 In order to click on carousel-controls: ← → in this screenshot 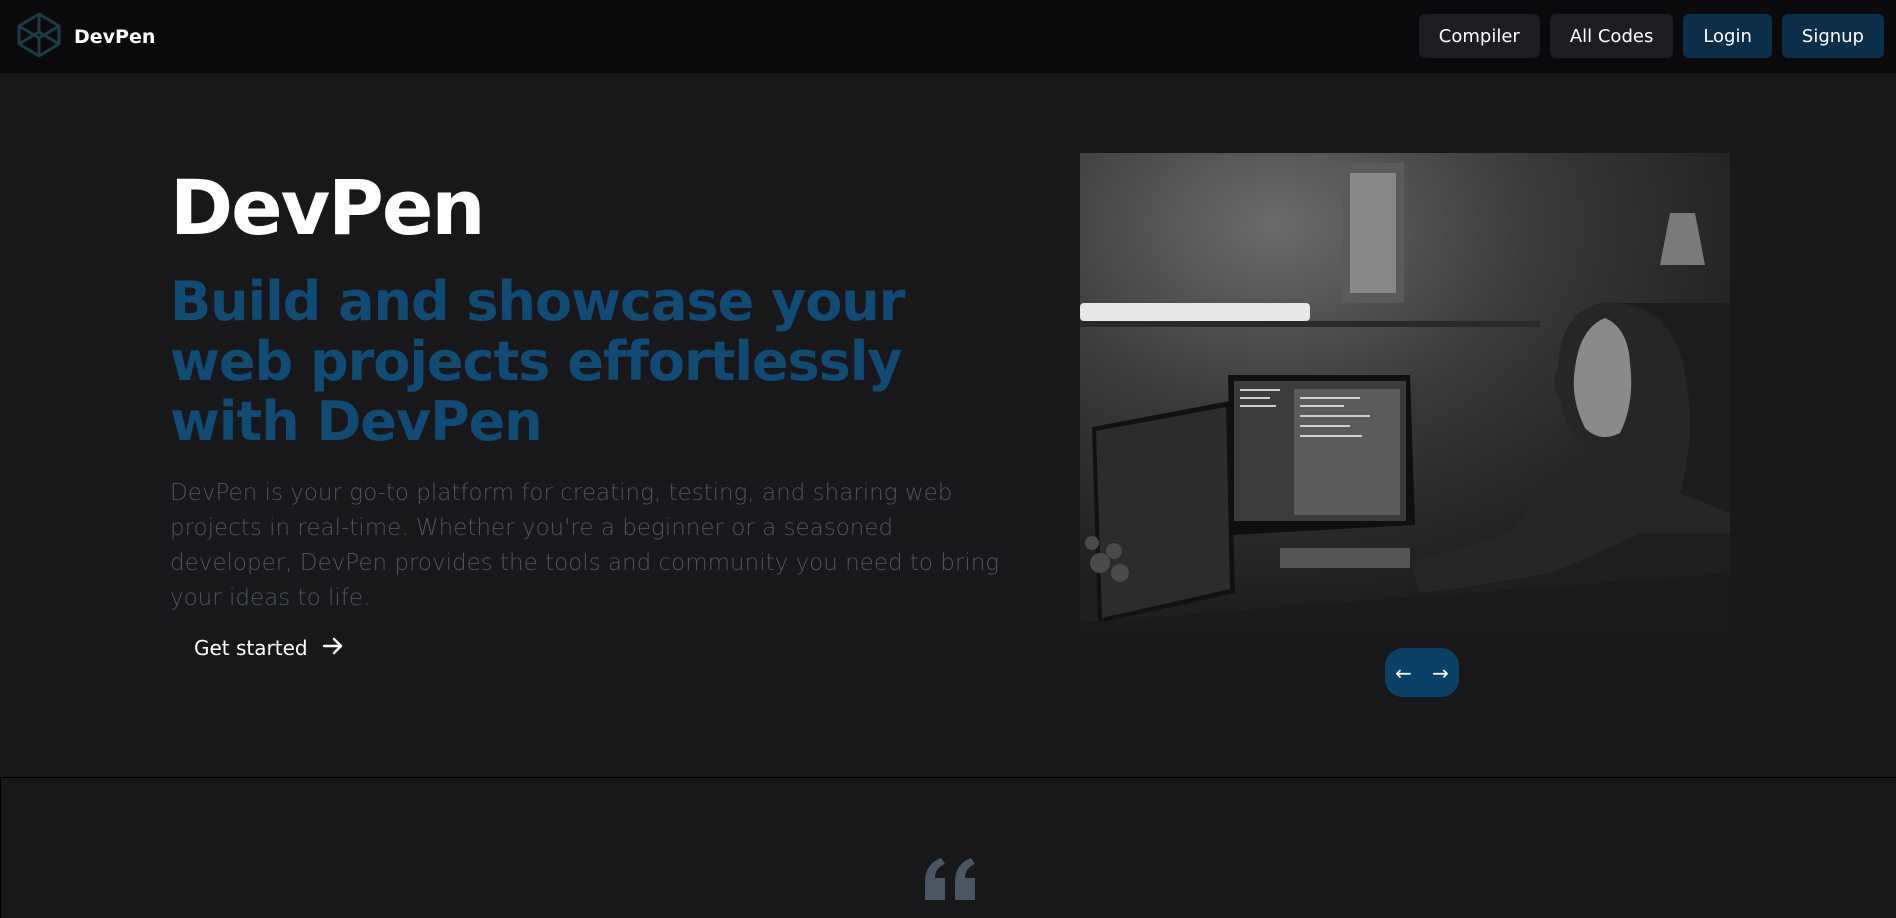, I will do `click(1422, 672)`.